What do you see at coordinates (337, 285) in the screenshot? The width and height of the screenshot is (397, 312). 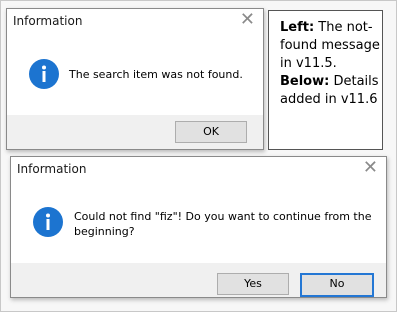 I see `no-button: No` at bounding box center [337, 285].